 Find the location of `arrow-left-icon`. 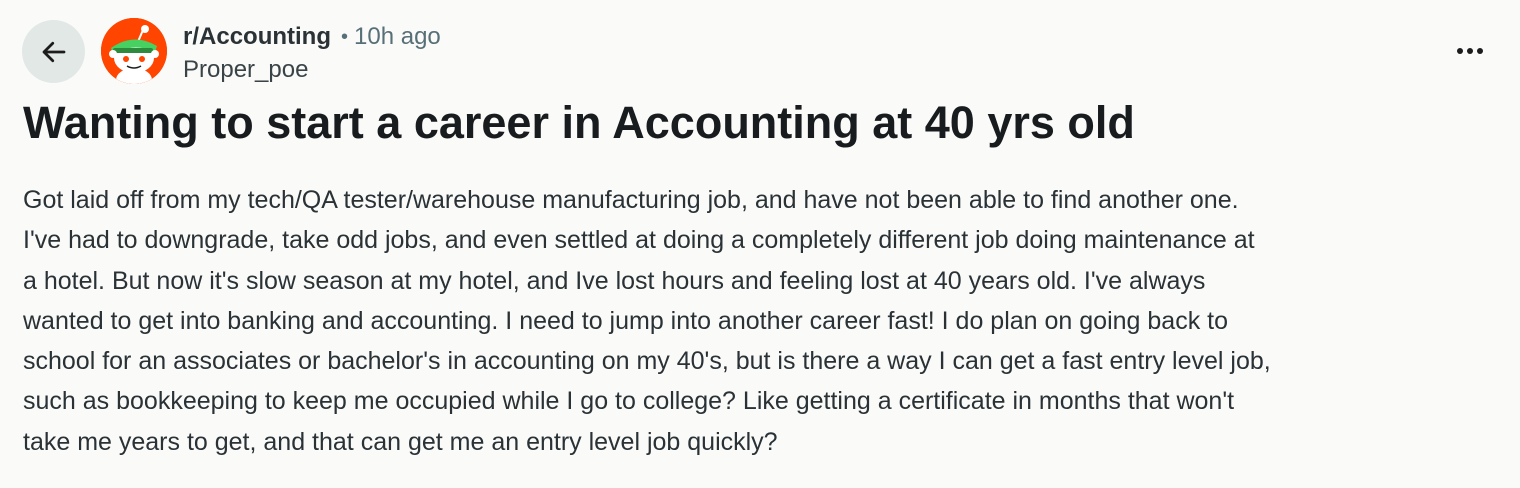

arrow-left-icon is located at coordinates (53, 51).